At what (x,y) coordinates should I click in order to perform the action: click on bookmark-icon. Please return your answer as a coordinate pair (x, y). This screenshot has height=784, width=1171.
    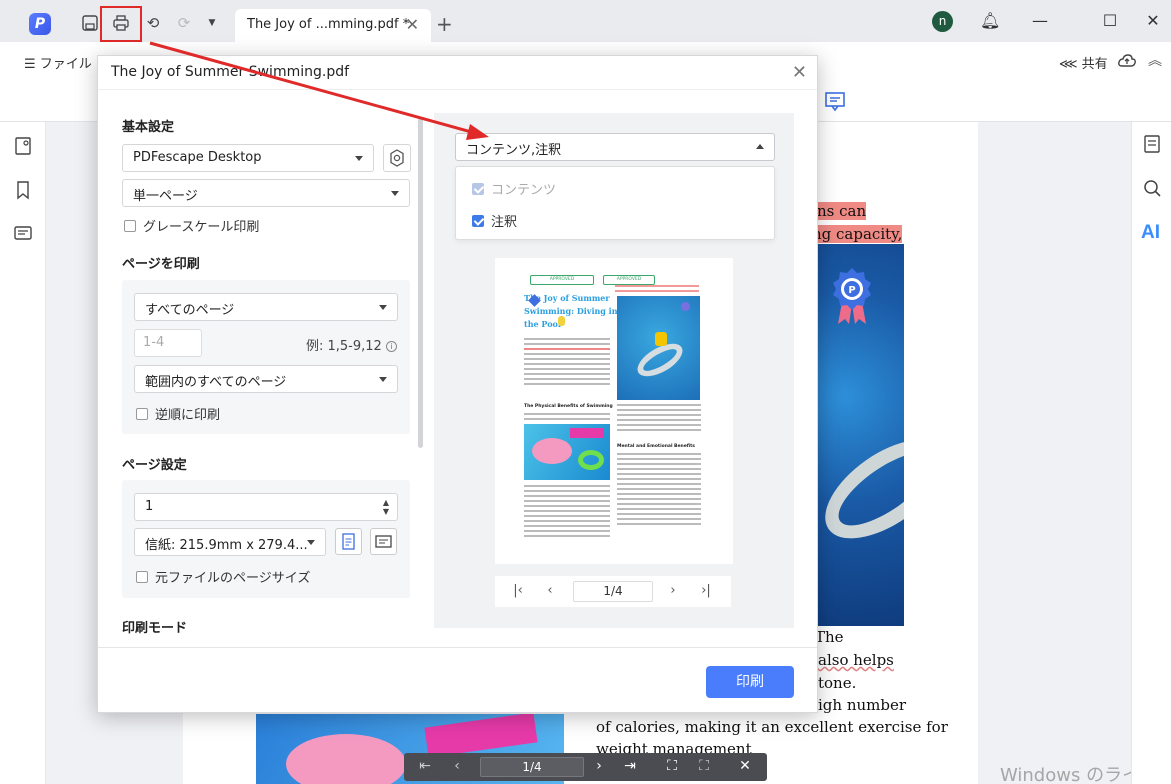
    Looking at the image, I should click on (23, 190).